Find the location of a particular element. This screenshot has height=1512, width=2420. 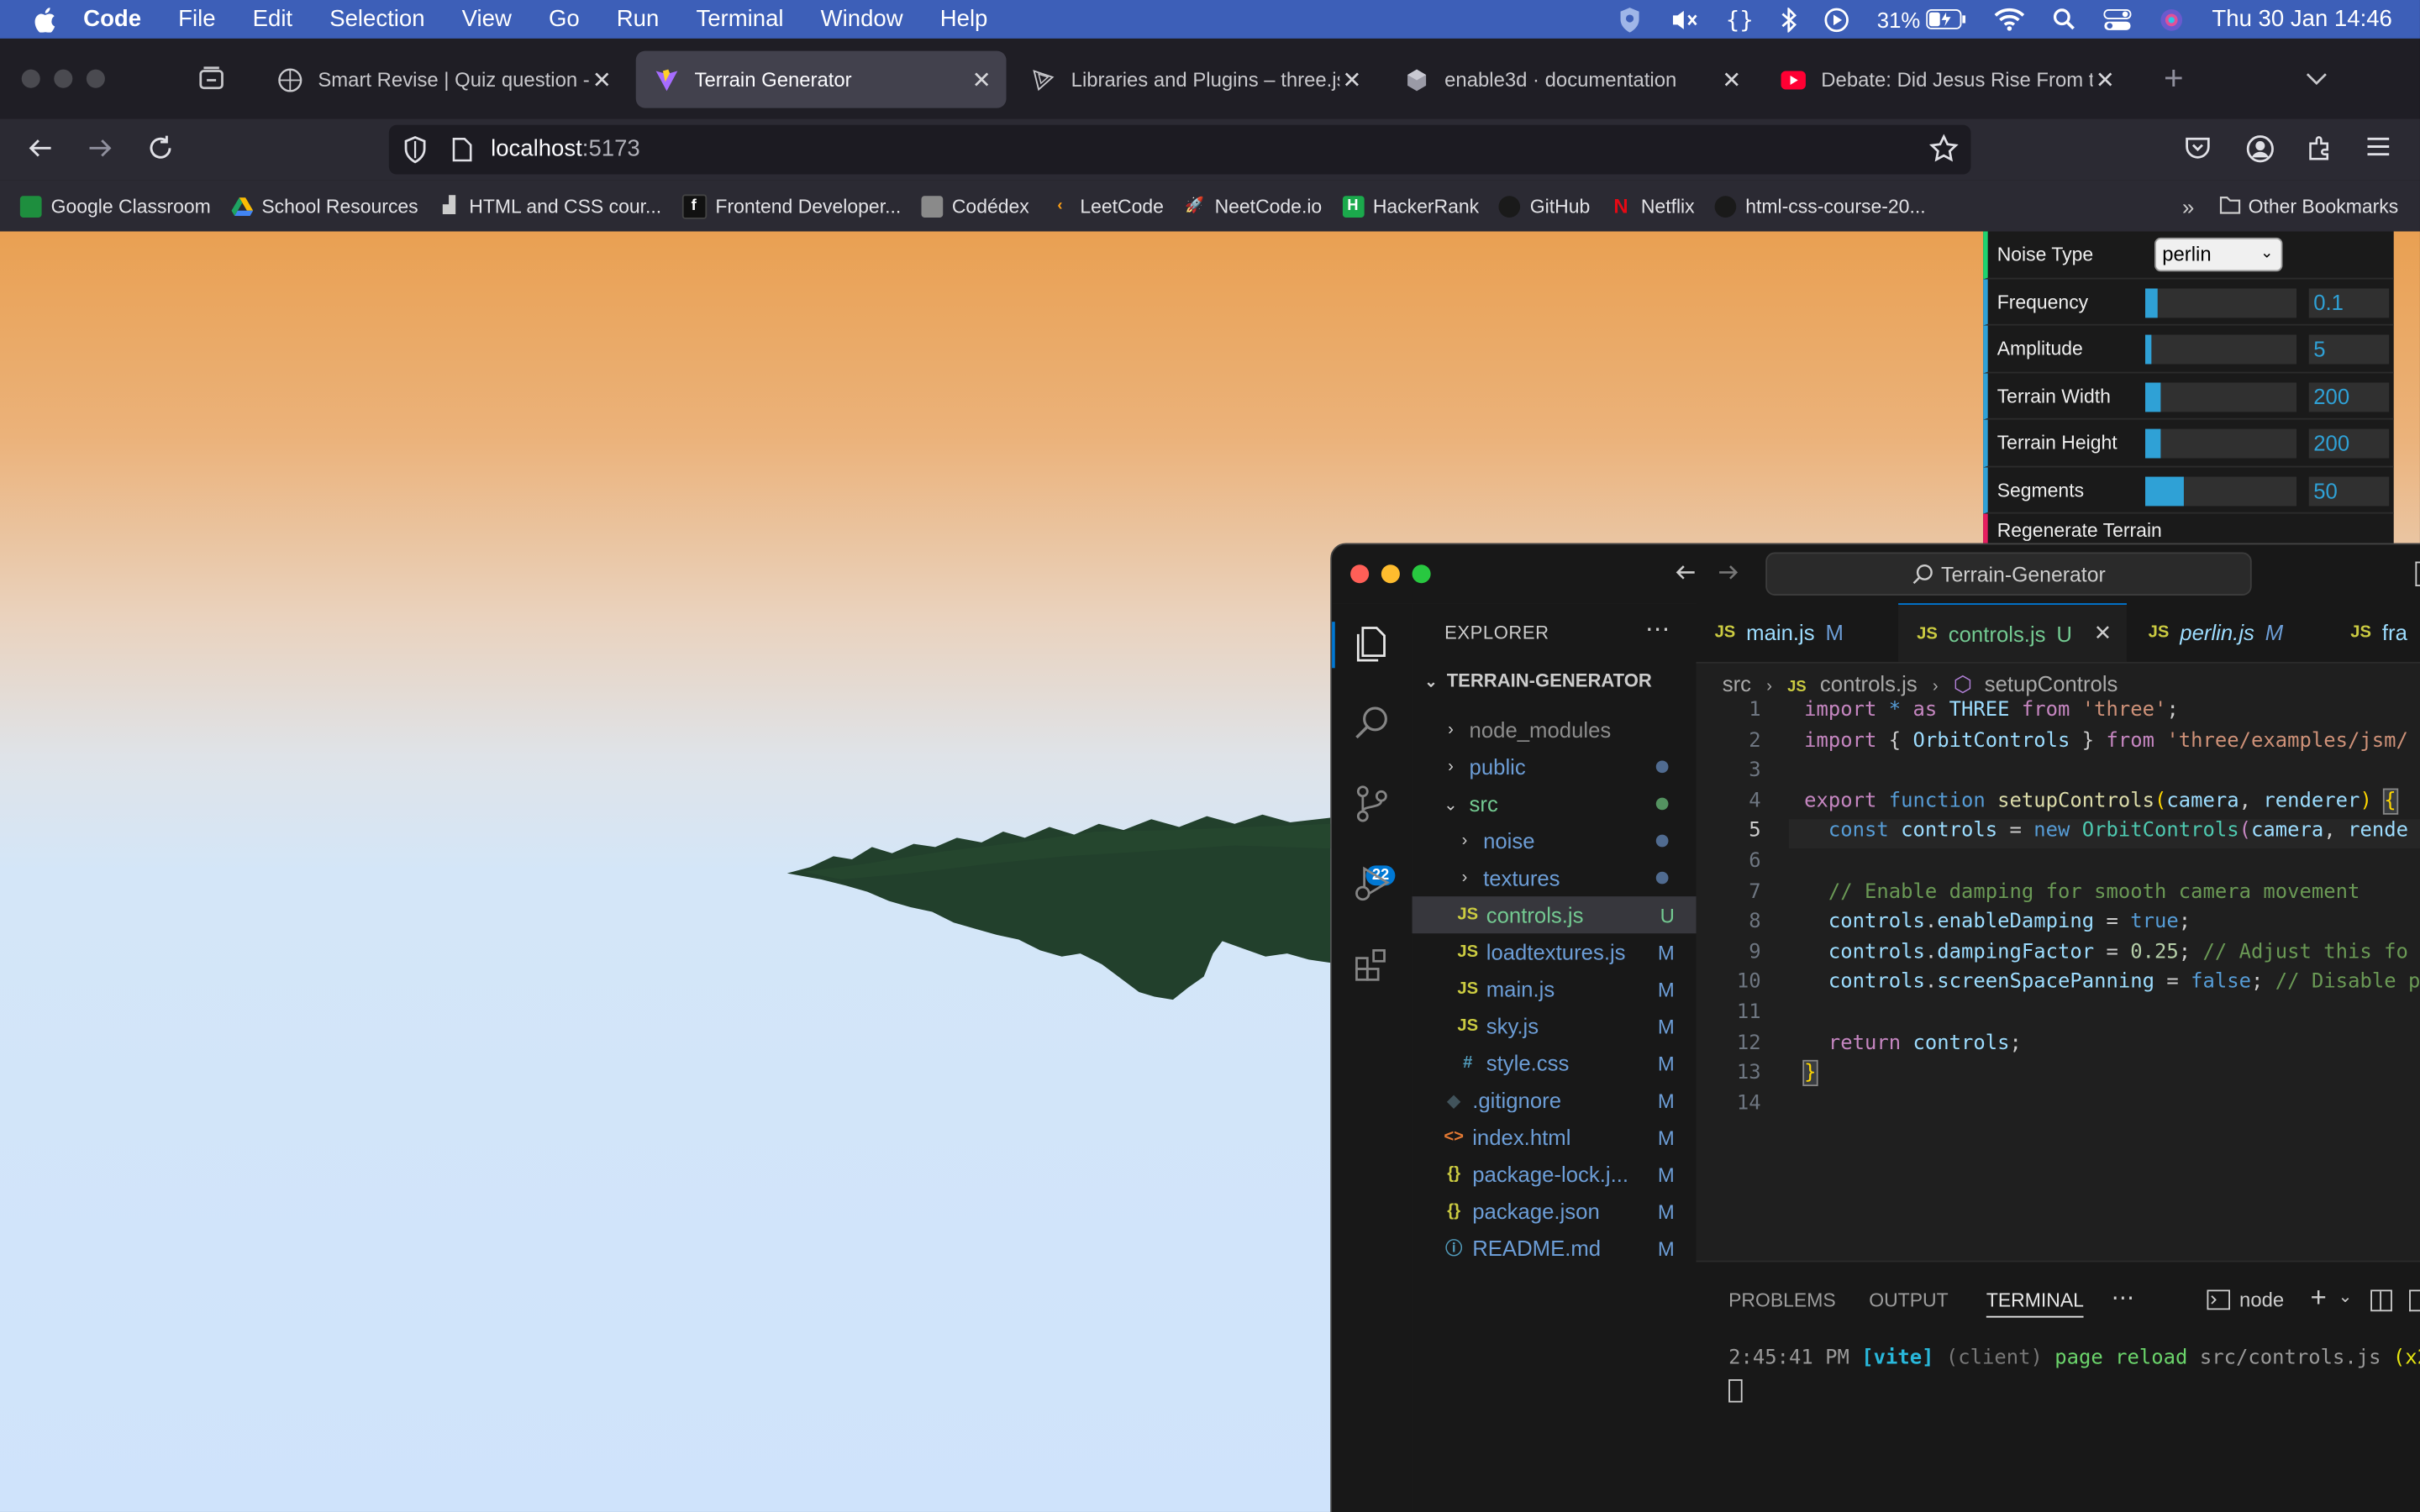

browser-tab: Smart Revise | Quiz question - I ✕ is located at coordinates (443, 79).